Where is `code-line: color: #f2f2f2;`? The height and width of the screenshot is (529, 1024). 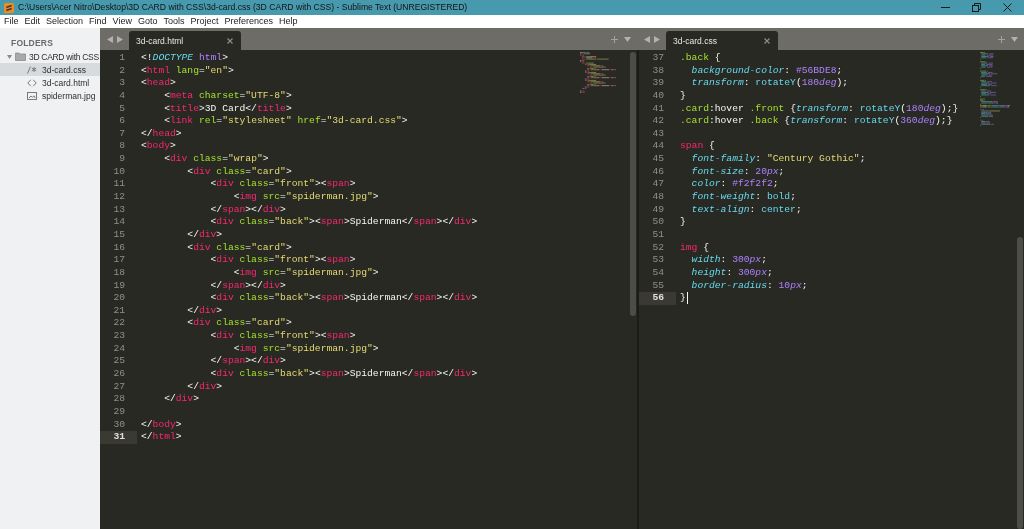
code-line: color: #f2f2f2; is located at coordinates (735, 185).